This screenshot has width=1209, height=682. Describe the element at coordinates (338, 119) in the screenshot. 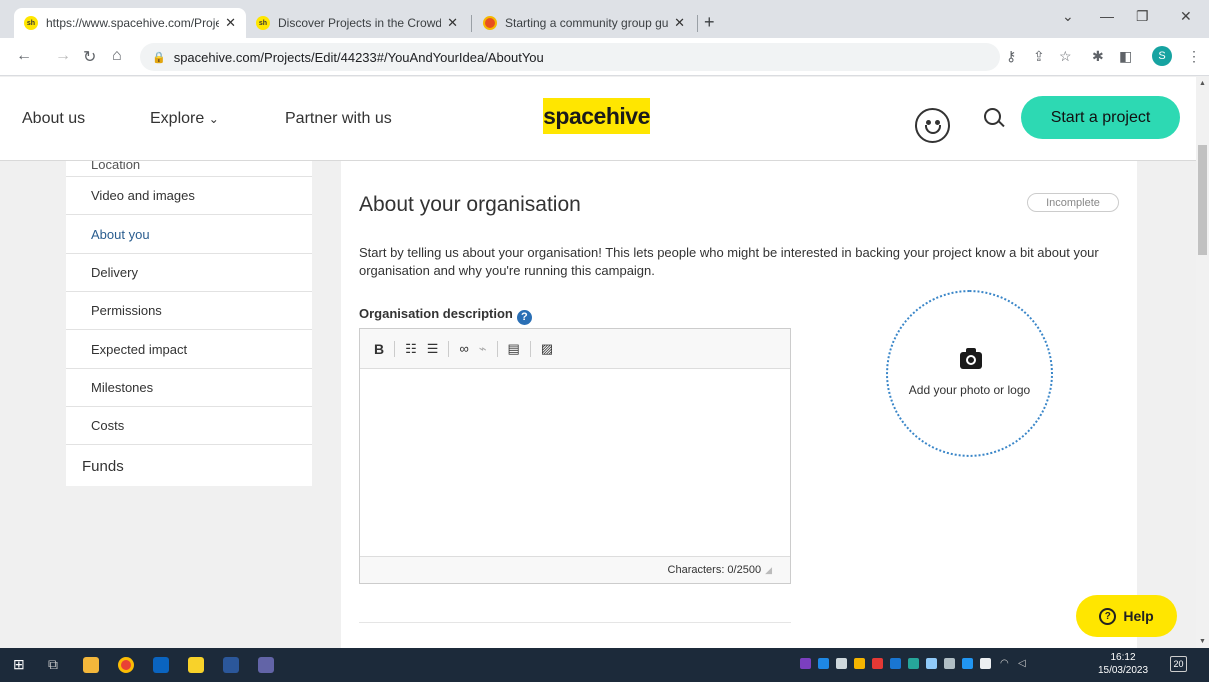

I see `nav-partner-with-us: Partner with us` at that location.